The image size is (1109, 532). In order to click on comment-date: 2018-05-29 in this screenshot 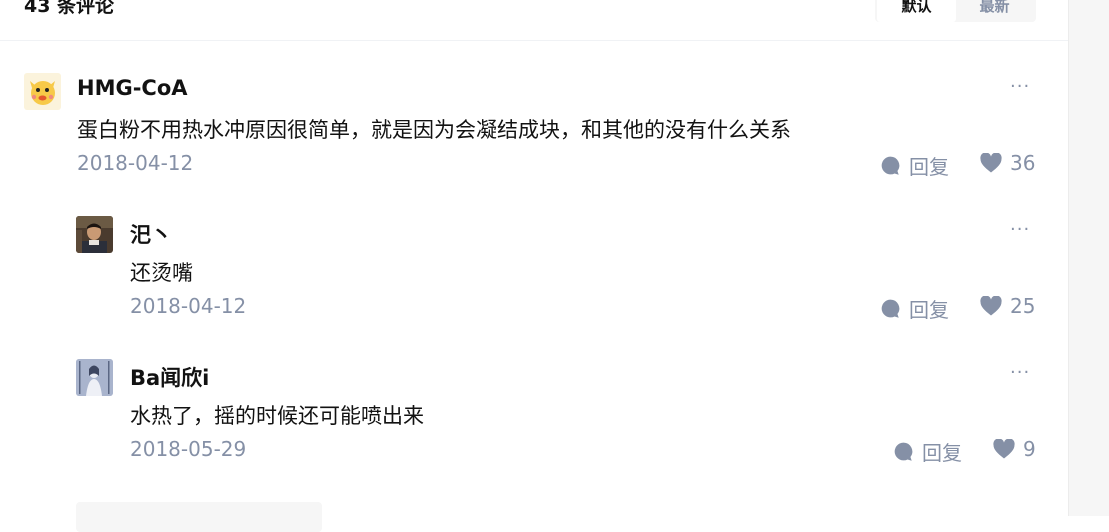, I will do `click(188, 449)`.